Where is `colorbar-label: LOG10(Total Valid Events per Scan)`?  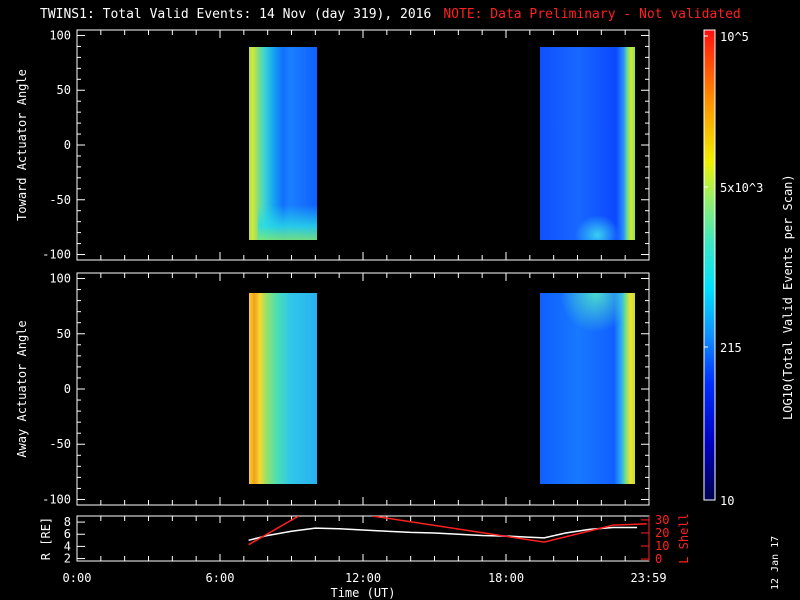 colorbar-label: LOG10(Total Valid Events per Scan) is located at coordinates (788, 297).